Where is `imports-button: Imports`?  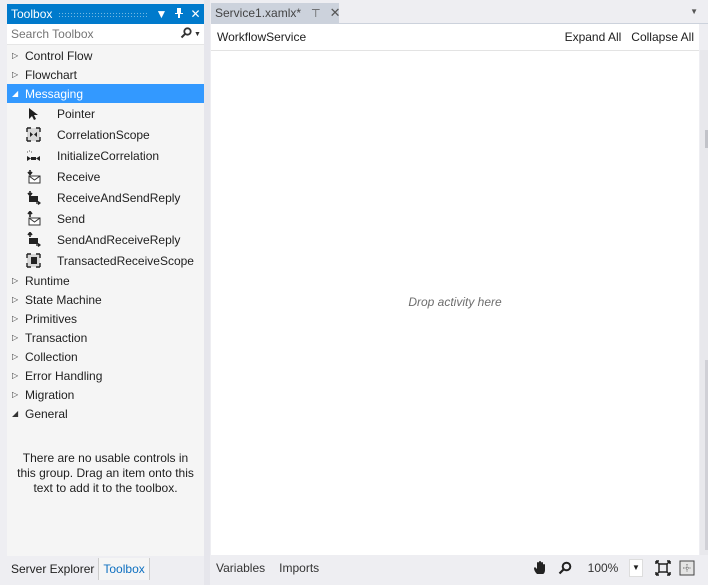
imports-button: Imports is located at coordinates (299, 568).